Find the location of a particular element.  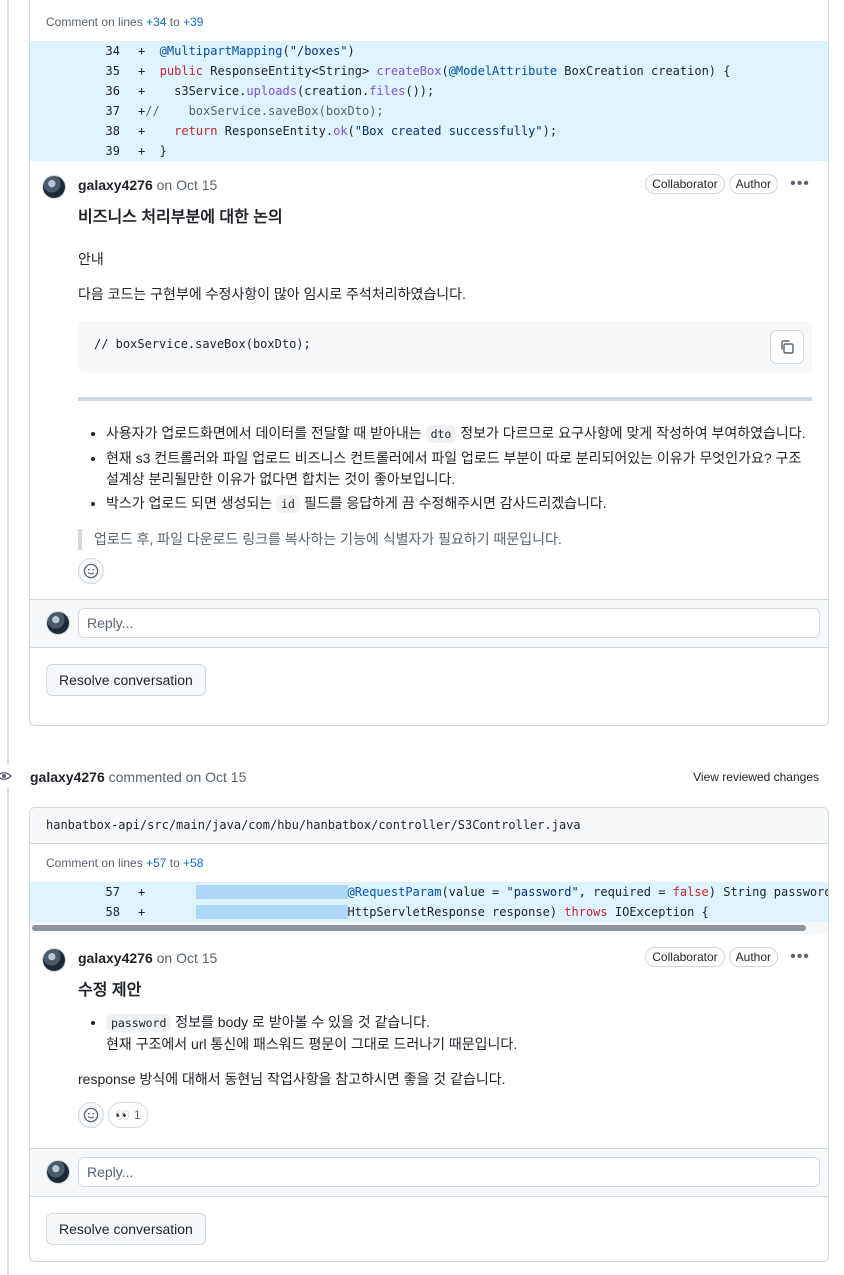

comment-on-lines: Comment on lines +57 to +58 is located at coordinates (125, 863).